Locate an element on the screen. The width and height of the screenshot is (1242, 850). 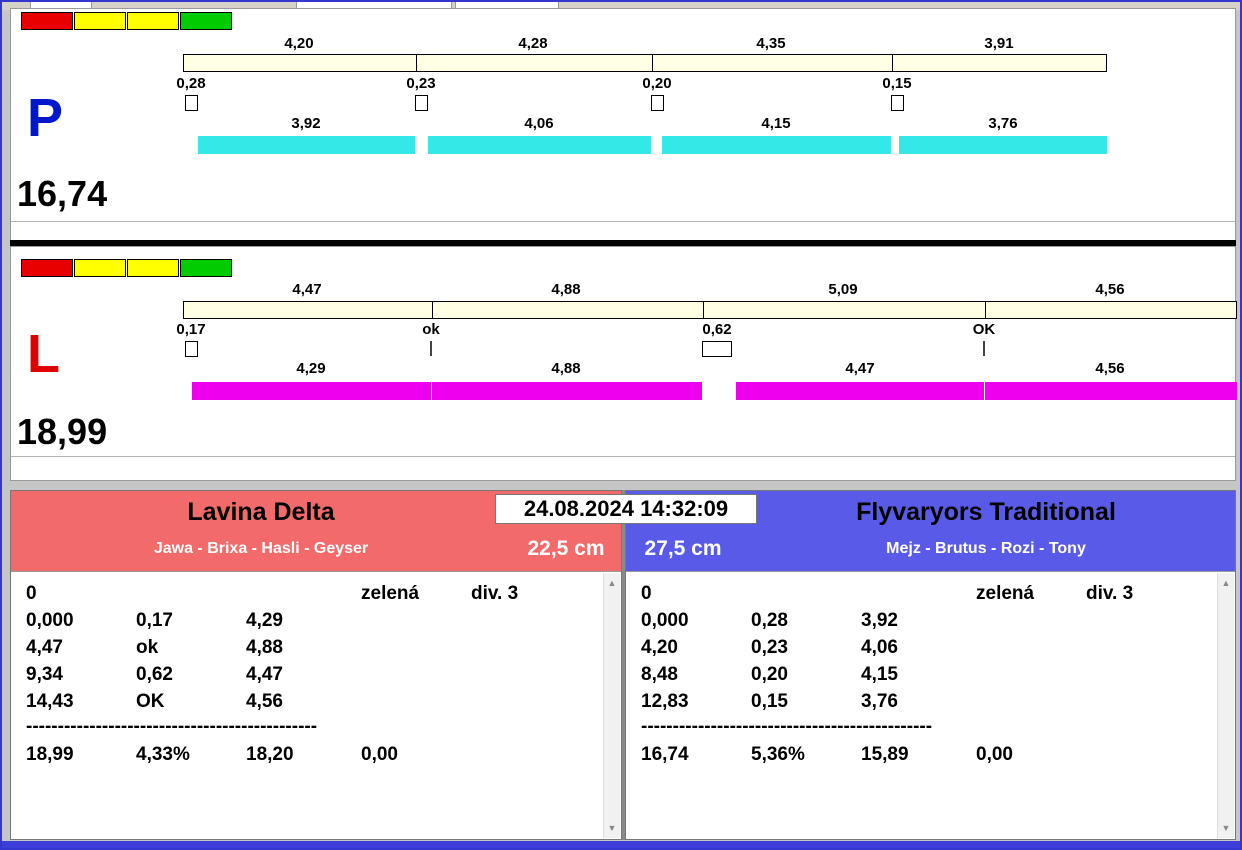
lane-letter: L is located at coordinates (43, 354).